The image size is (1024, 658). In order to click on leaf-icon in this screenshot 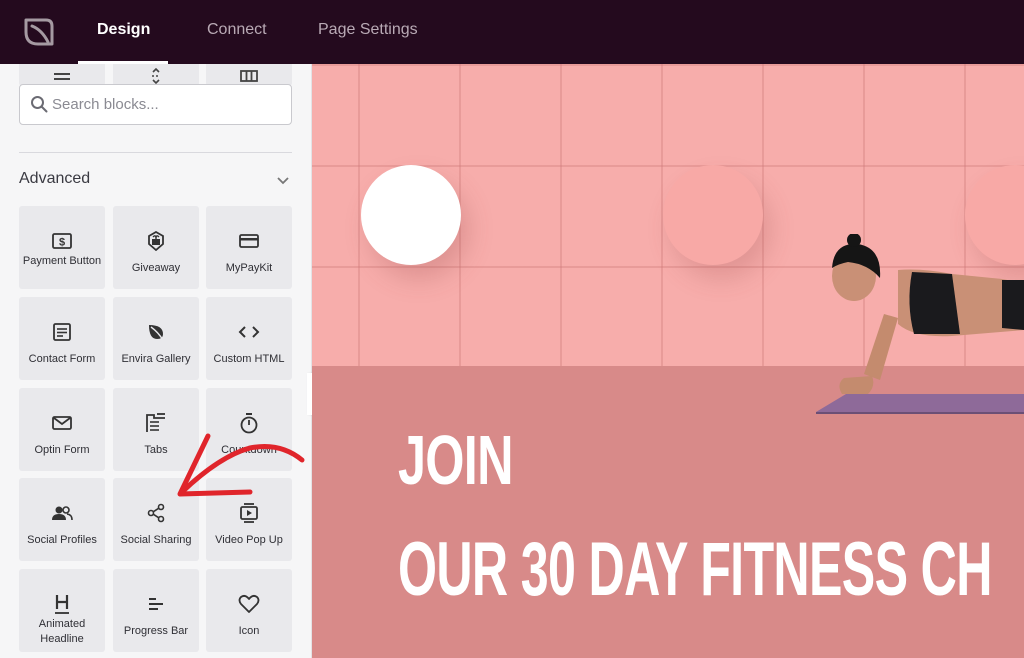, I will do `click(156, 332)`.